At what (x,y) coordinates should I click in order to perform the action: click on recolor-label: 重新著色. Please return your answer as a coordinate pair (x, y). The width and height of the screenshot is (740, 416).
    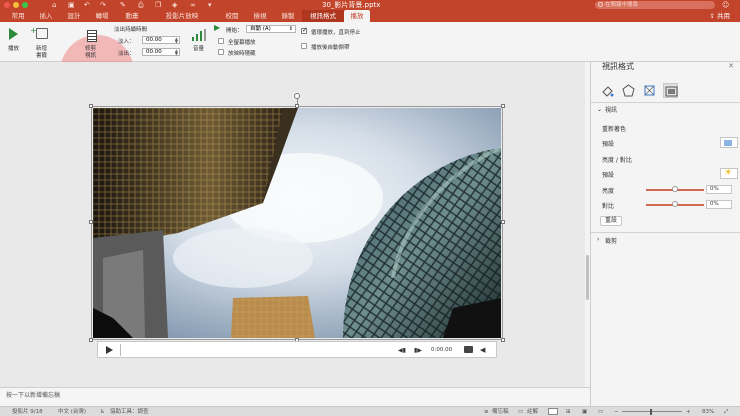
    Looking at the image, I should click on (614, 129).